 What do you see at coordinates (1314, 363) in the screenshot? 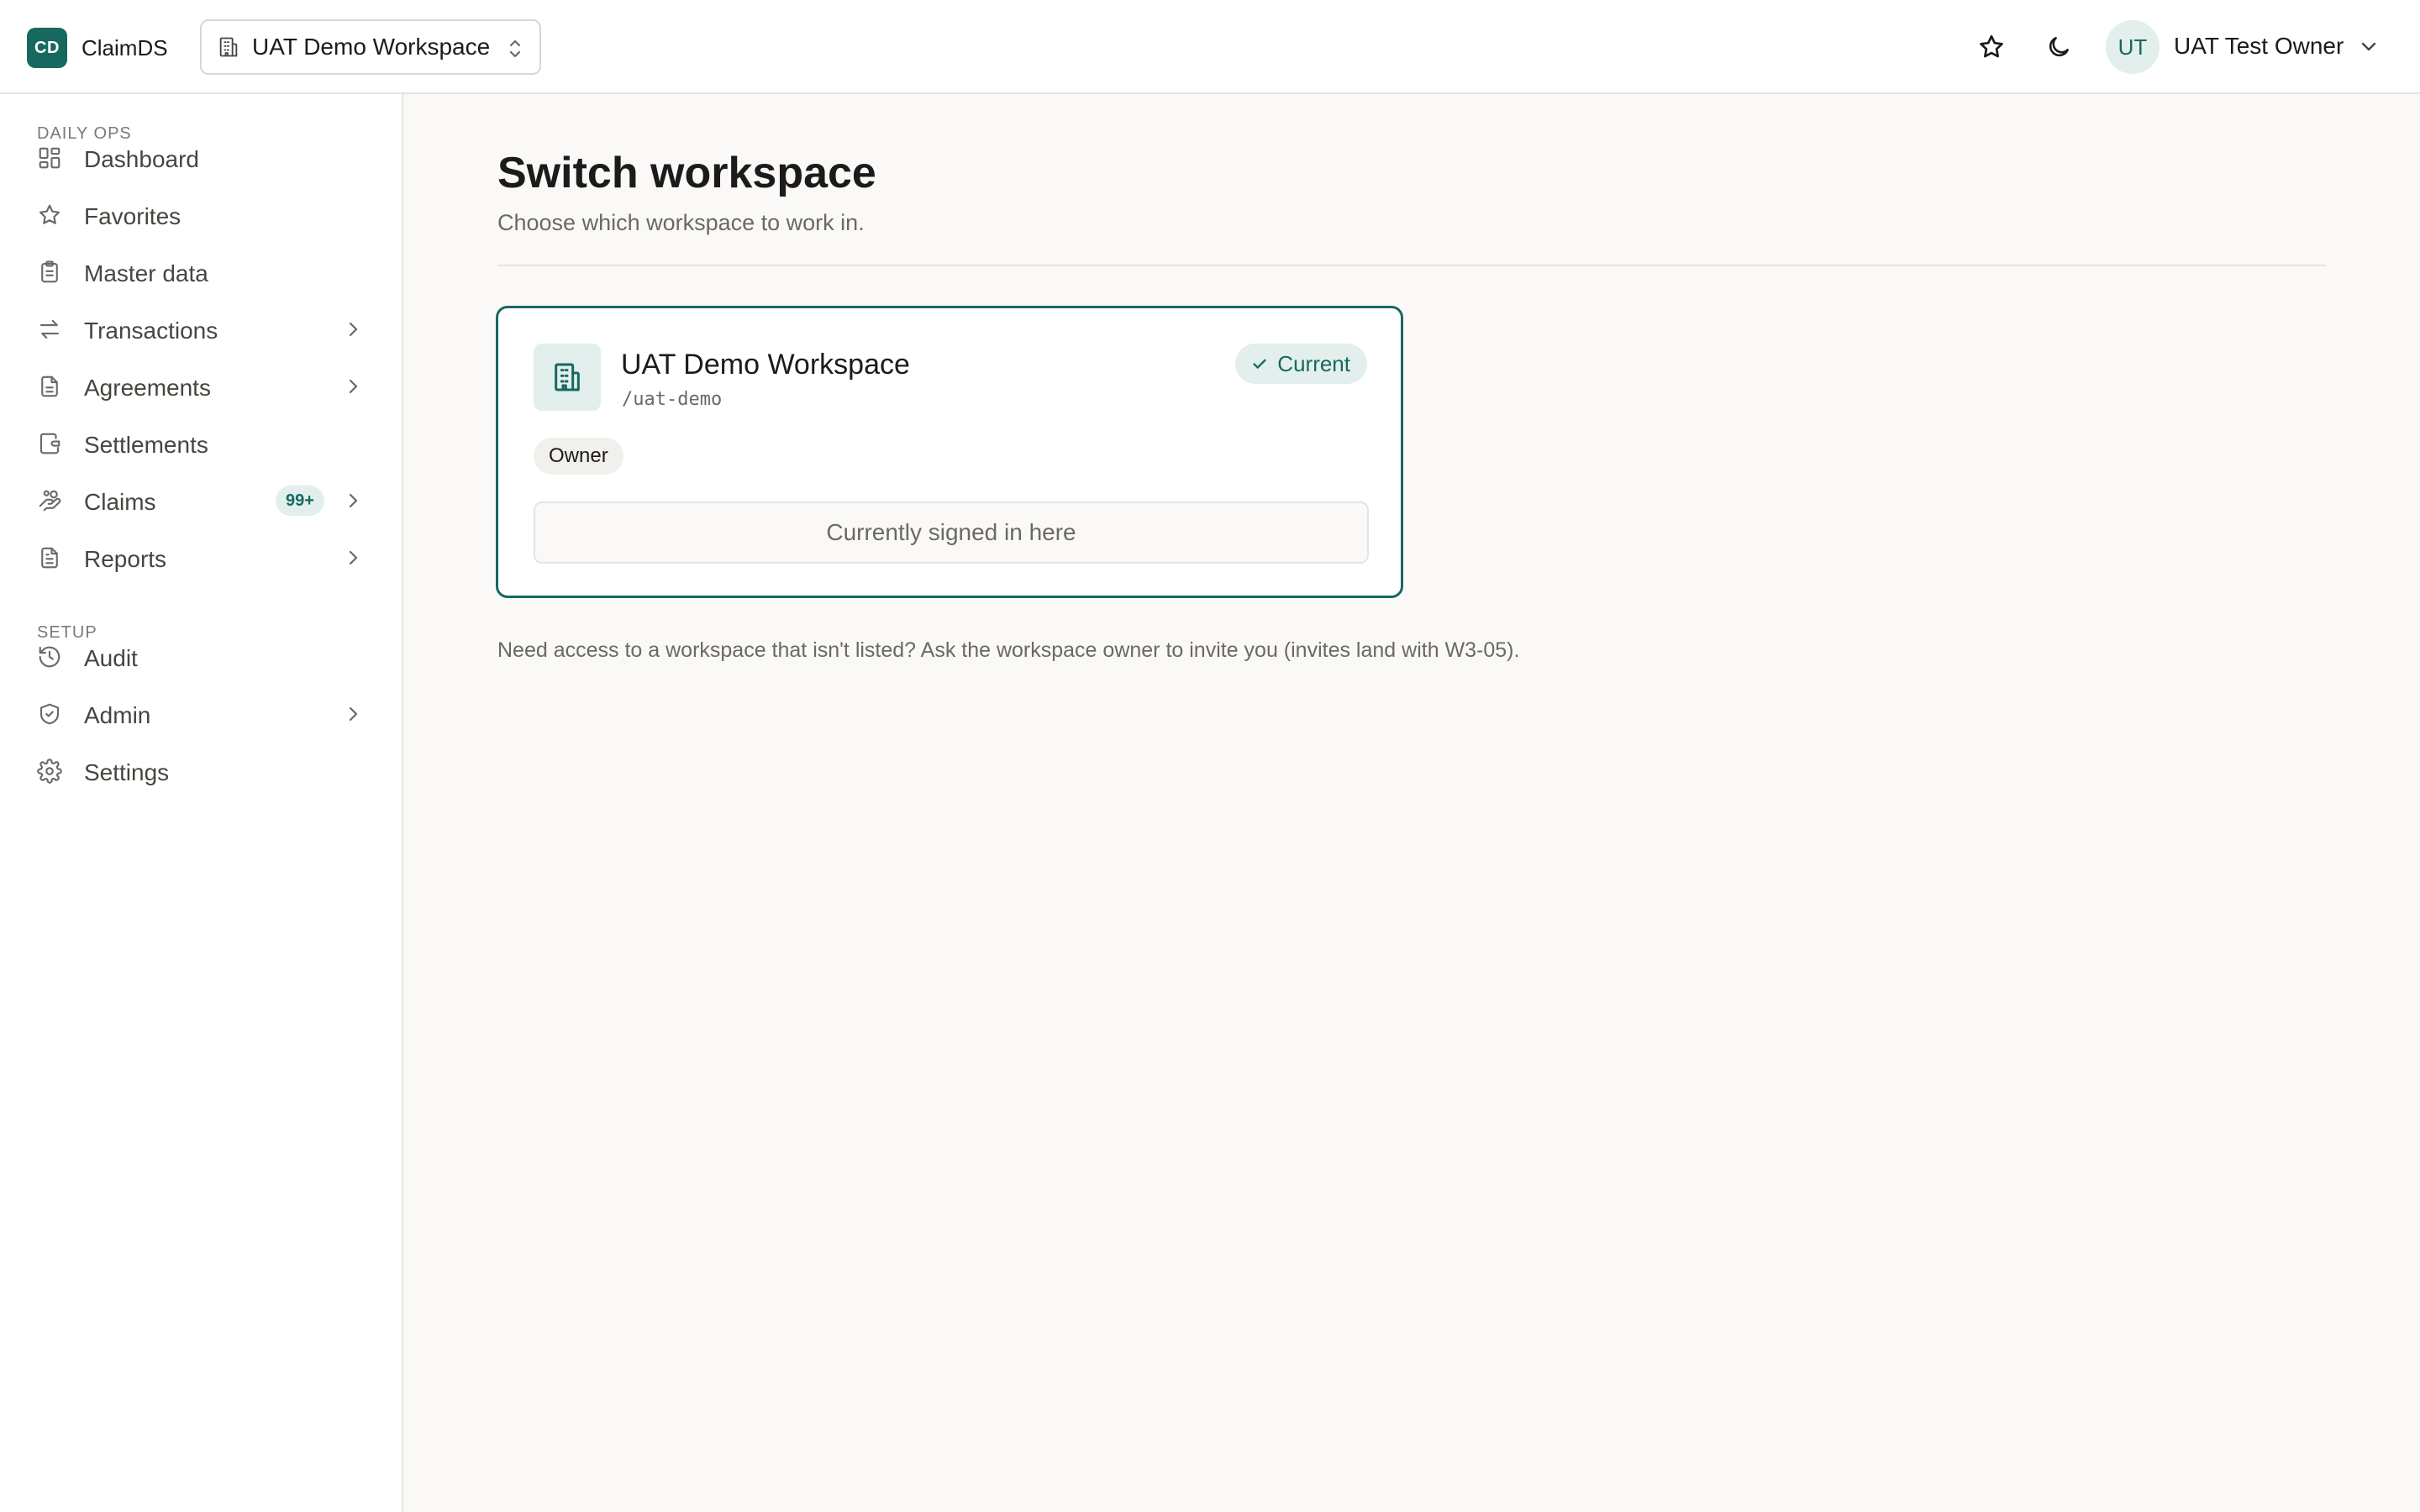
I see `status-badge-label: Current` at bounding box center [1314, 363].